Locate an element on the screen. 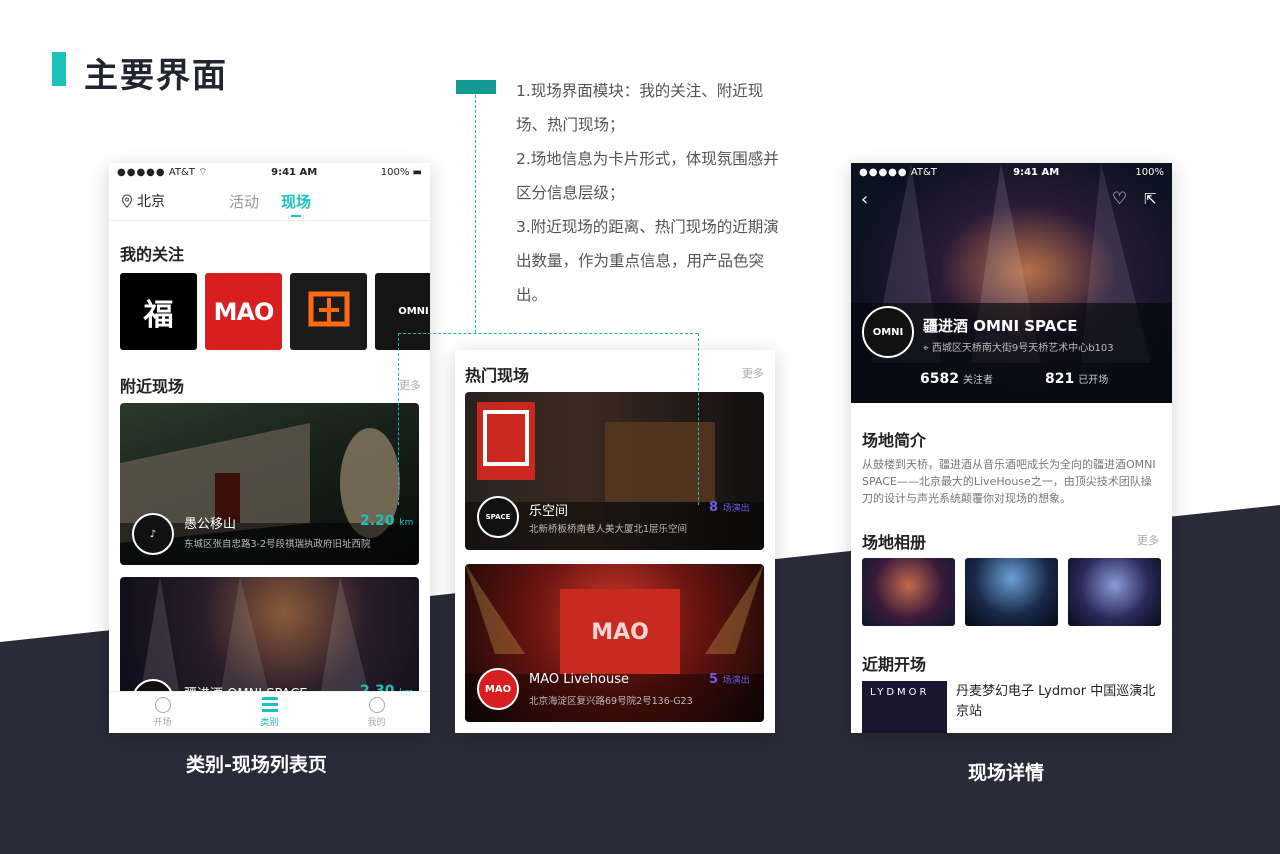  followed-venue-space is located at coordinates (328, 311).